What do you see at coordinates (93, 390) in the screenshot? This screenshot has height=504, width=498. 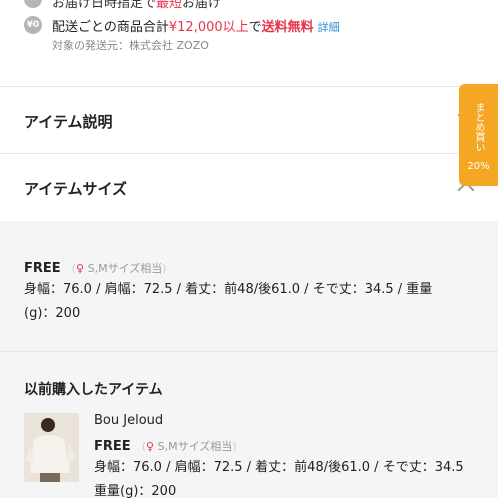 I see `previous-purchase-title: 以前購入したアイテム` at bounding box center [93, 390].